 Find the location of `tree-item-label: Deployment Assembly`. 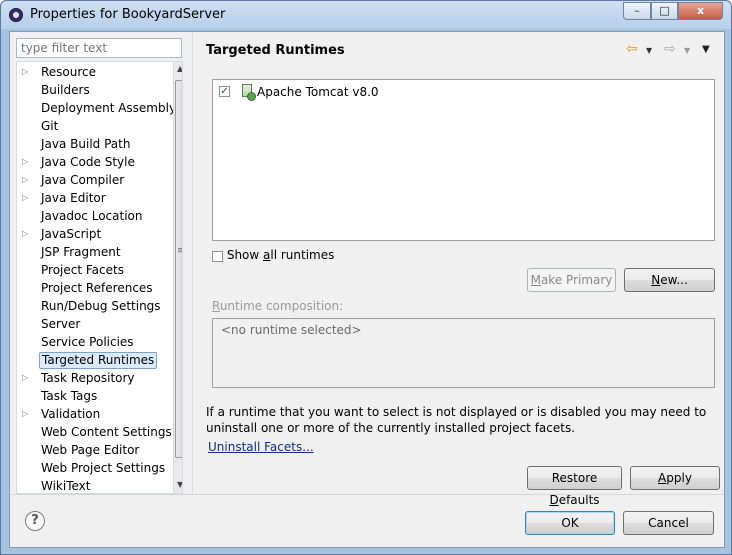

tree-item-label: Deployment Assembly is located at coordinates (109, 108).